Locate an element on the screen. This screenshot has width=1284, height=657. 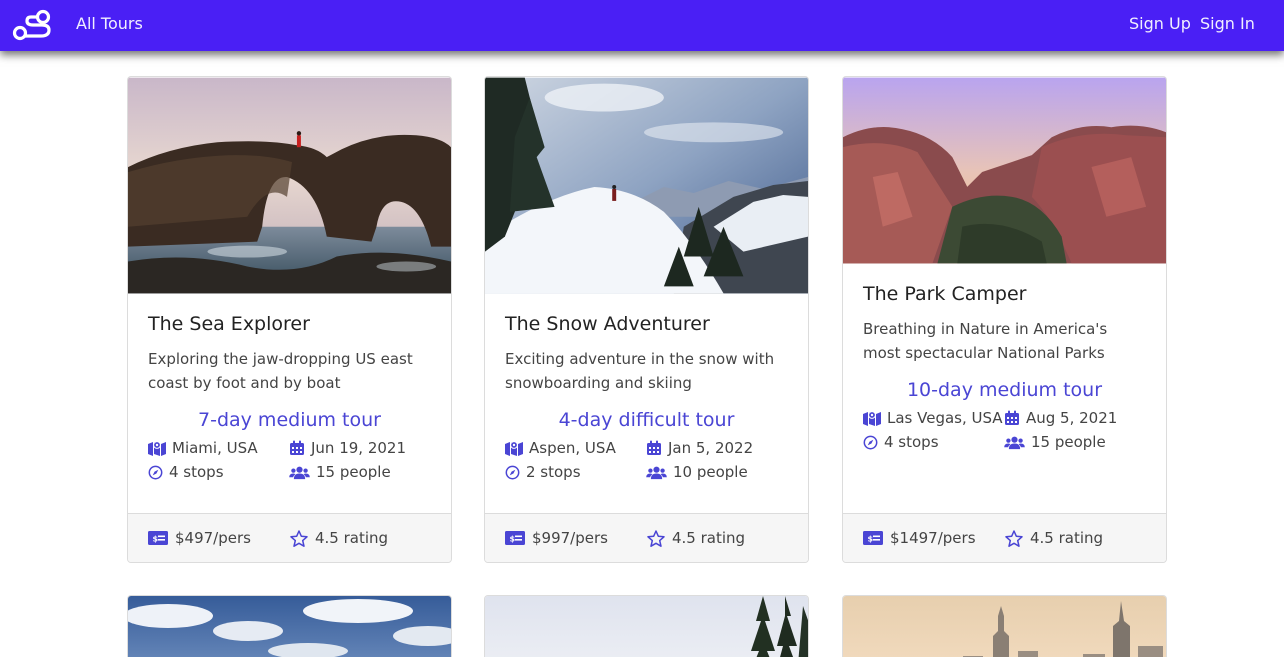
tour-duration-difficulty: 7-day medium tour is located at coordinates (289, 420).